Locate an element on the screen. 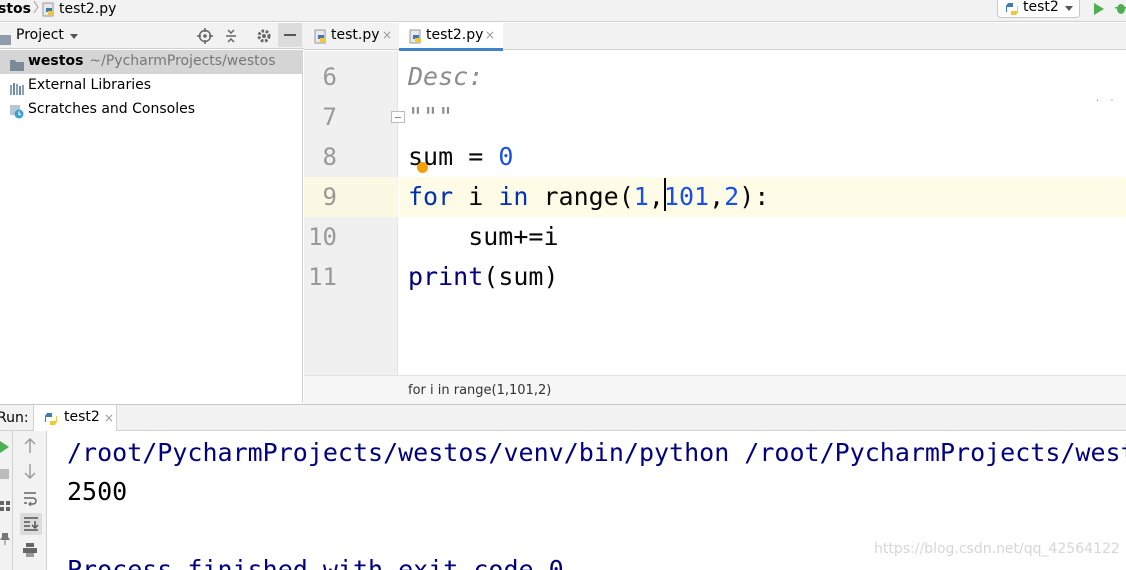  code-token: sum is located at coordinates (431, 156).